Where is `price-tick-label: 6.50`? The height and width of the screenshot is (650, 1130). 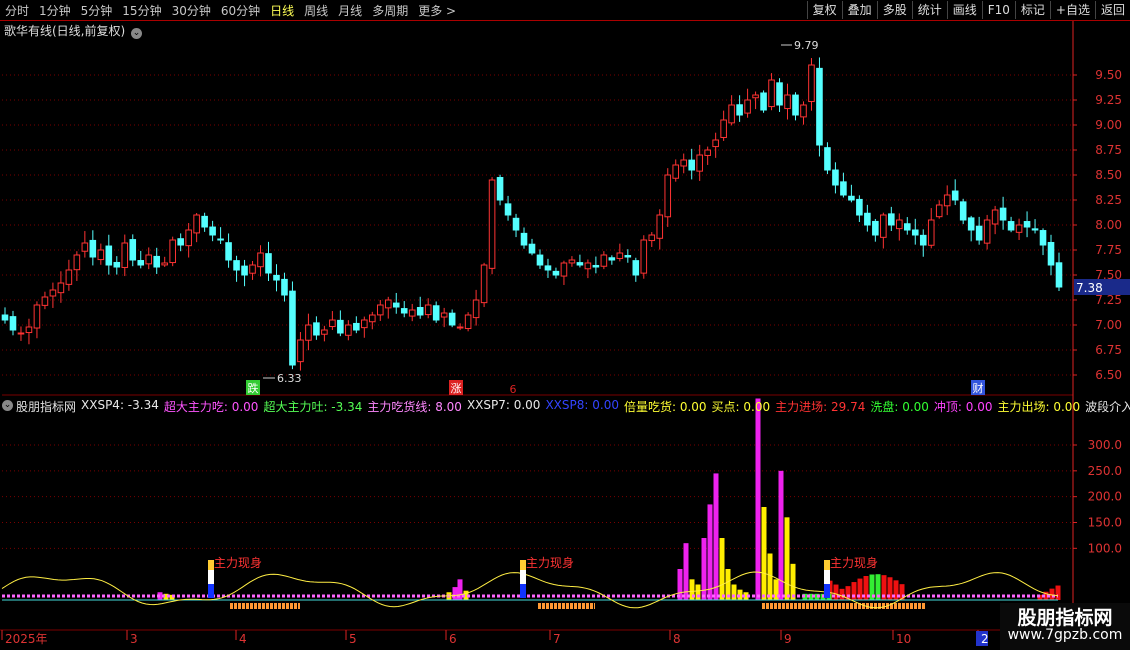
price-tick-label: 6.50 is located at coordinates (1108, 375).